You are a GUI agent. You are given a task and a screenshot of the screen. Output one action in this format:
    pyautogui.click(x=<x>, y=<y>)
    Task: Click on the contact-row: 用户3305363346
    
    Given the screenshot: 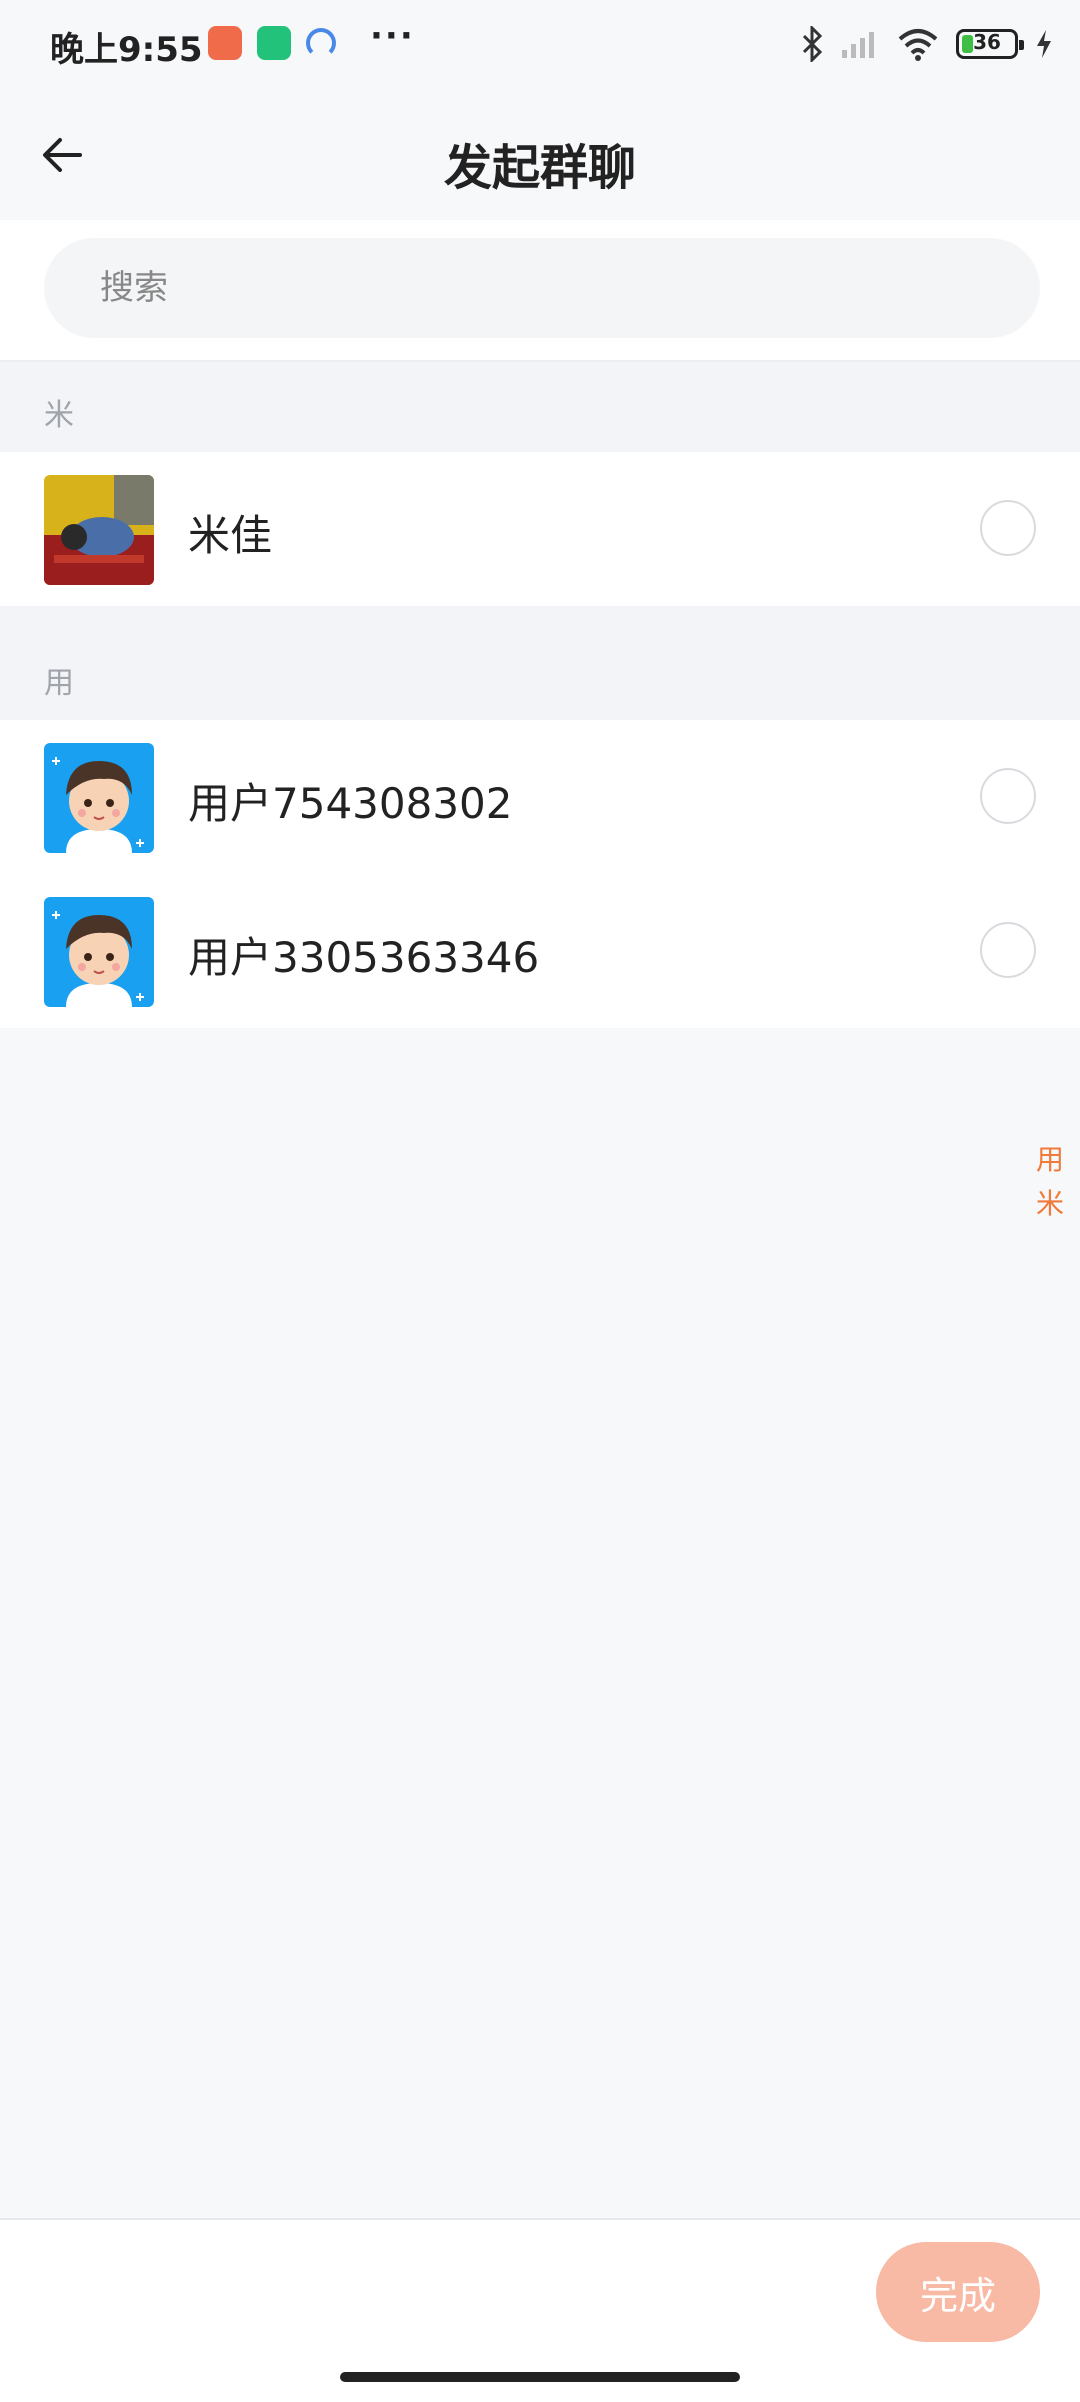 What is the action you would take?
    pyautogui.click(x=540, y=951)
    